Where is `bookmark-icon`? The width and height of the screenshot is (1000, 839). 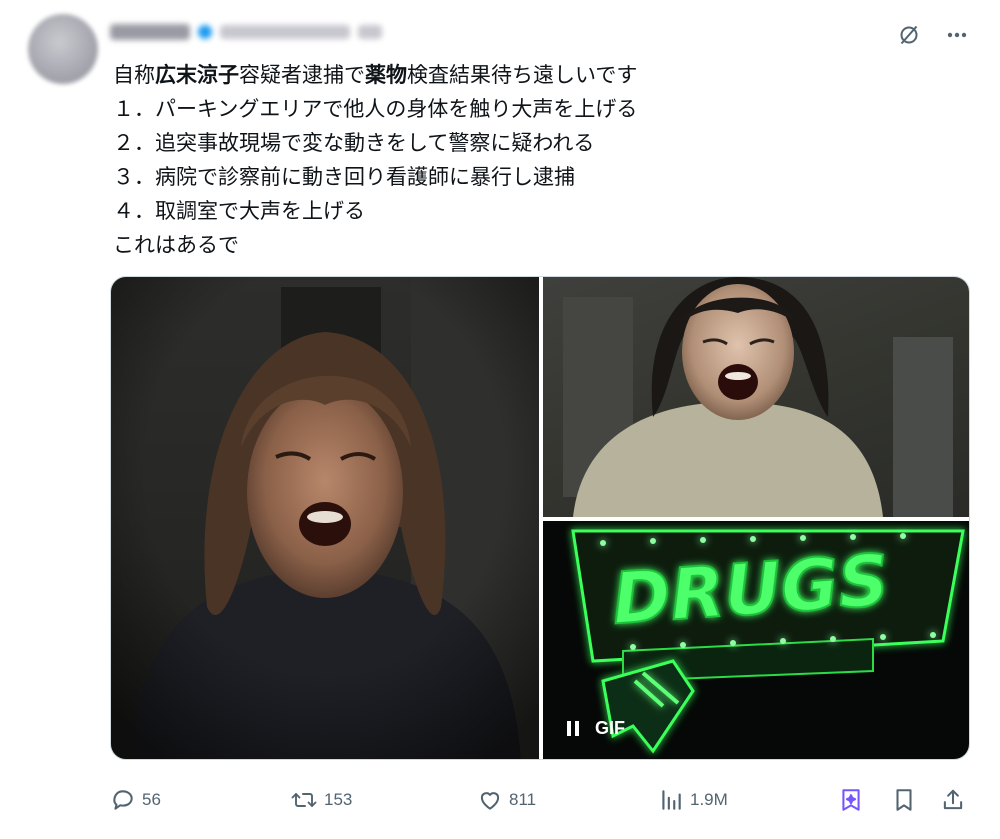
bookmark-icon is located at coordinates (904, 800).